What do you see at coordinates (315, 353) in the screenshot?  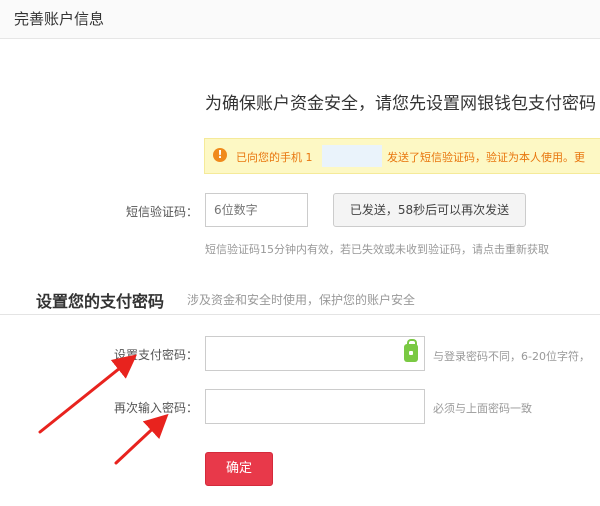 I see `pay-password-input` at bounding box center [315, 353].